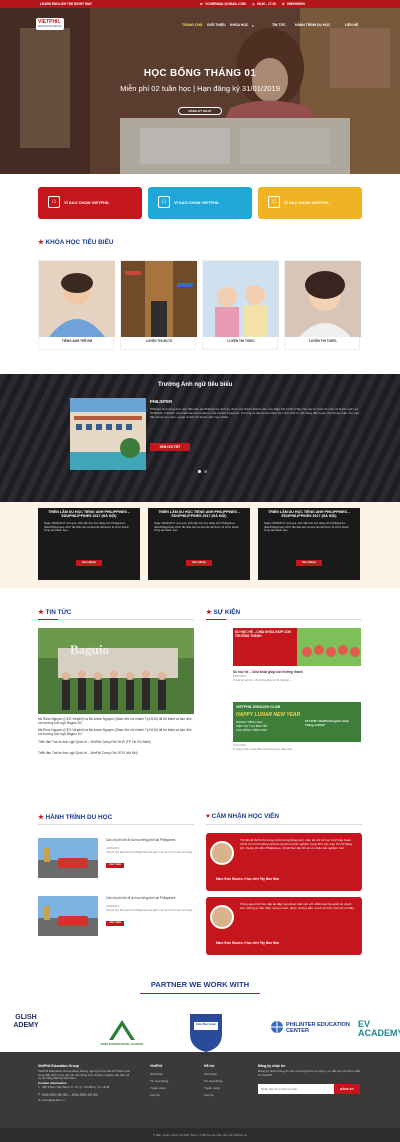 Image resolution: width=400 pixels, height=1142 pixels. I want to click on event-line: HAPPY LUNAR NEW YEAR, so click(268, 715).